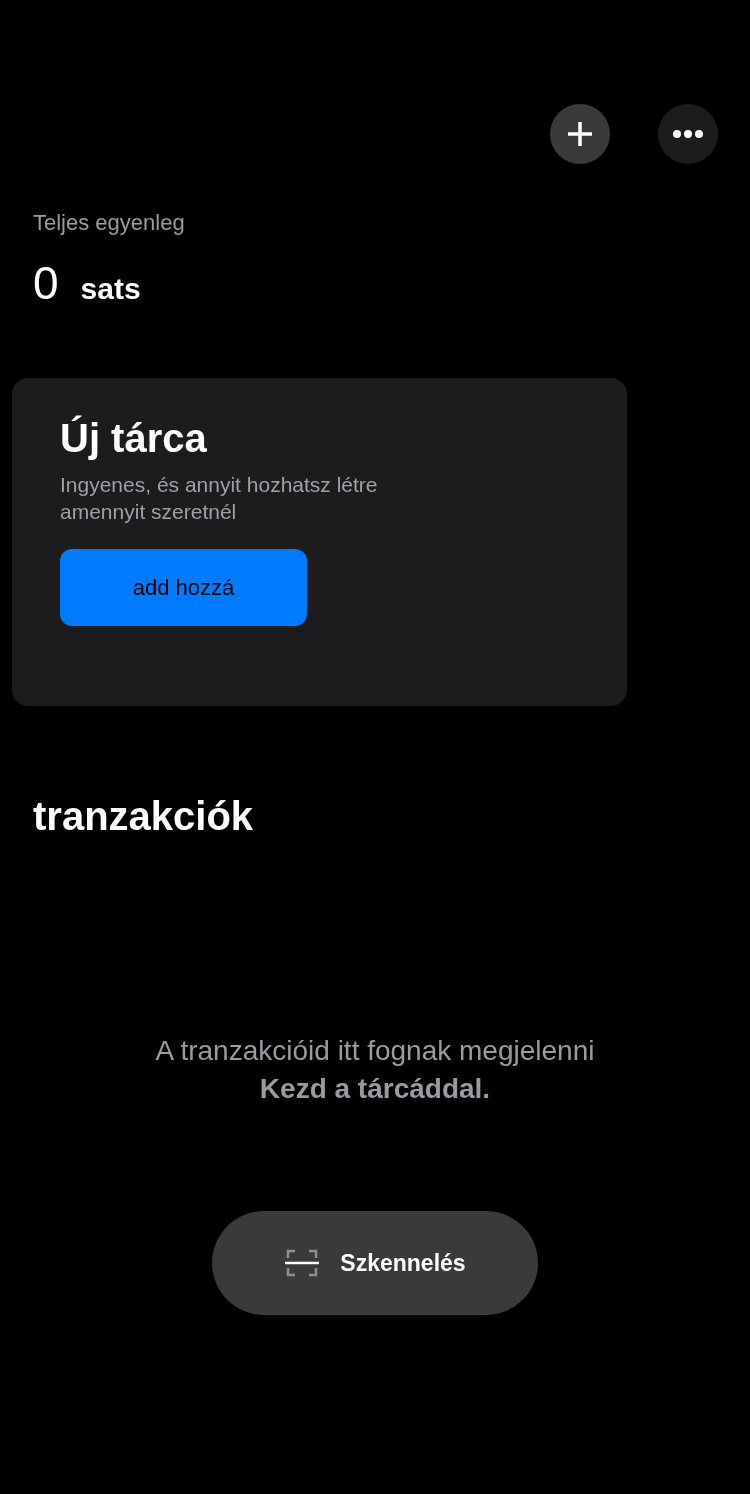 Image resolution: width=750 pixels, height=1494 pixels. What do you see at coordinates (688, 134) in the screenshot?
I see `more-icon` at bounding box center [688, 134].